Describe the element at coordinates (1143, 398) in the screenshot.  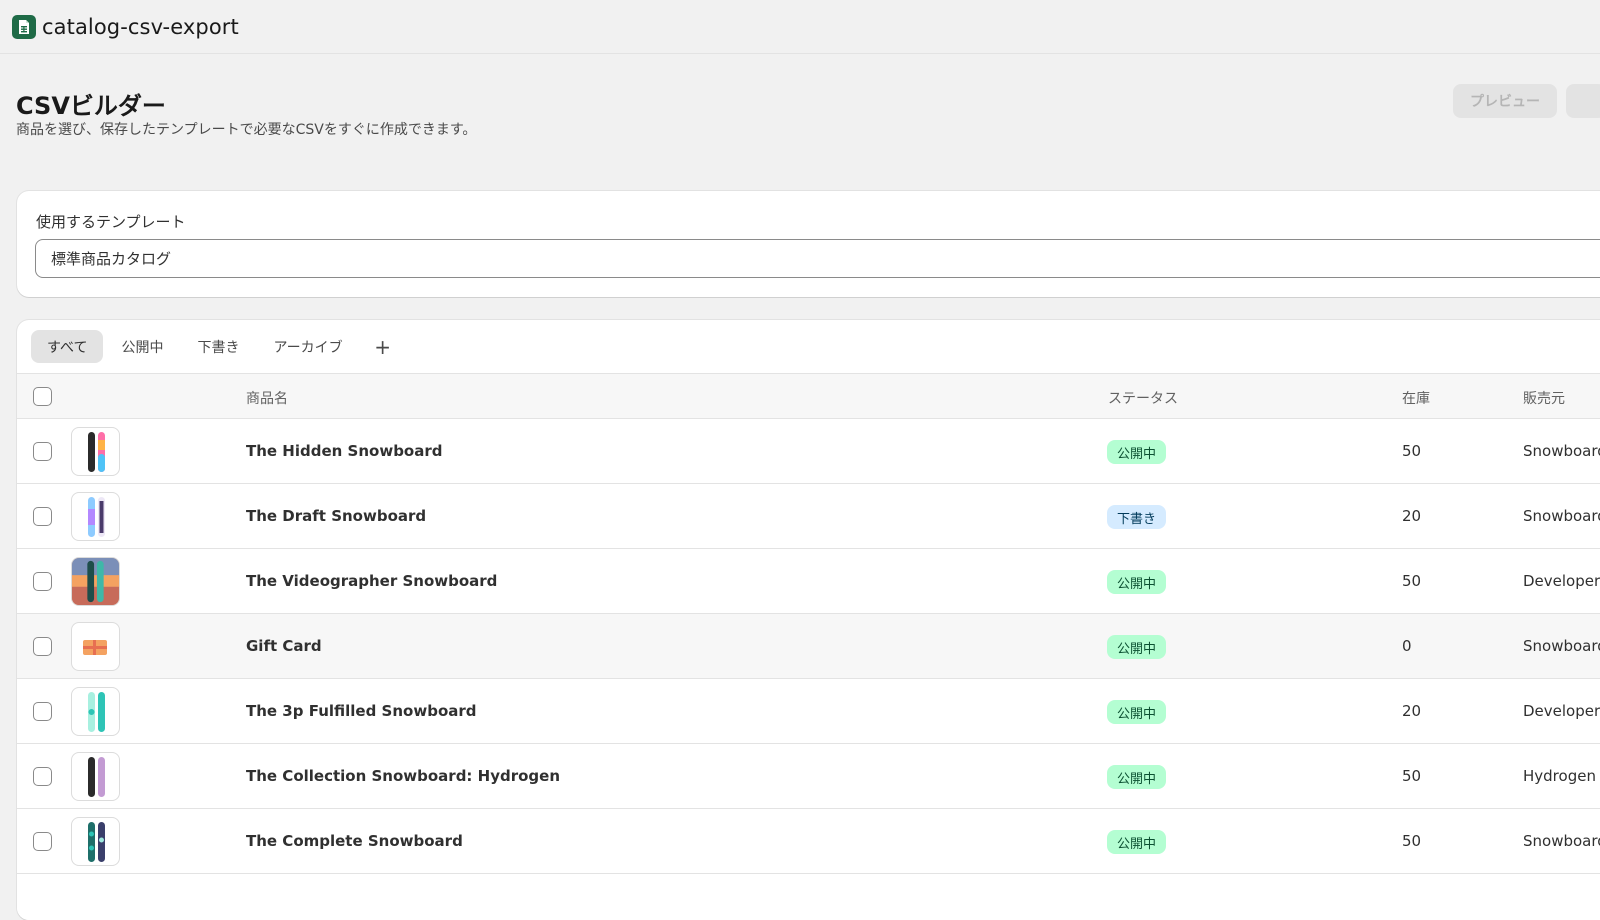
I see `column-header-status: ステータス` at that location.